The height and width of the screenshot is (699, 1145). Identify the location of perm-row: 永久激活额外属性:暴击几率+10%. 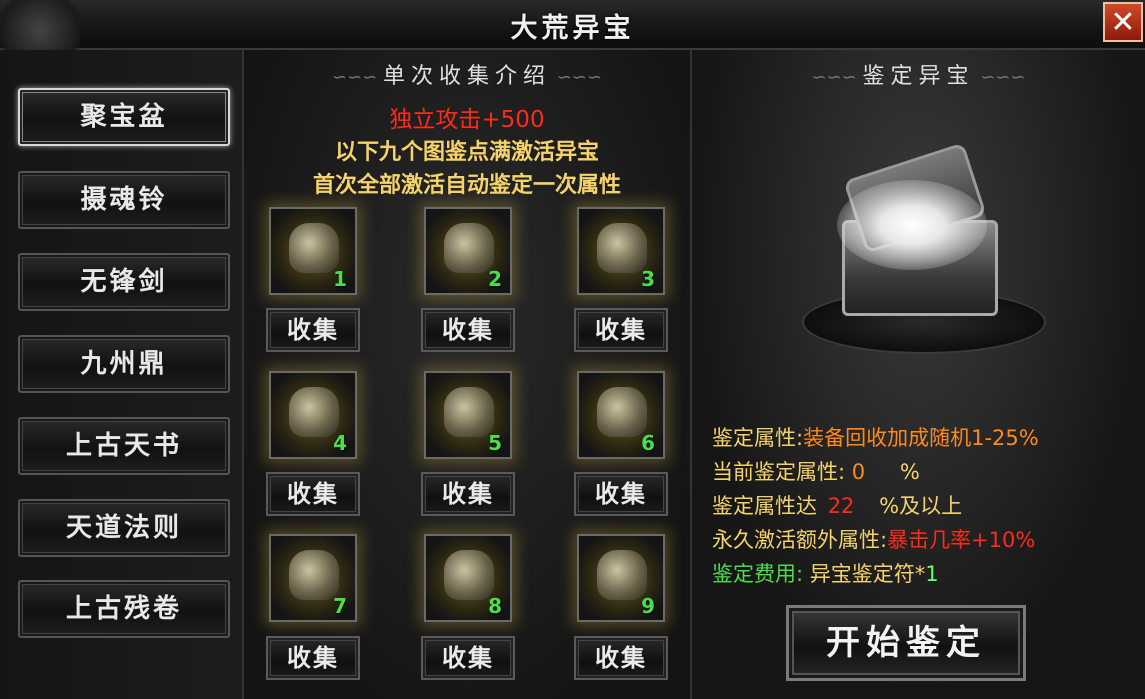
(873, 539).